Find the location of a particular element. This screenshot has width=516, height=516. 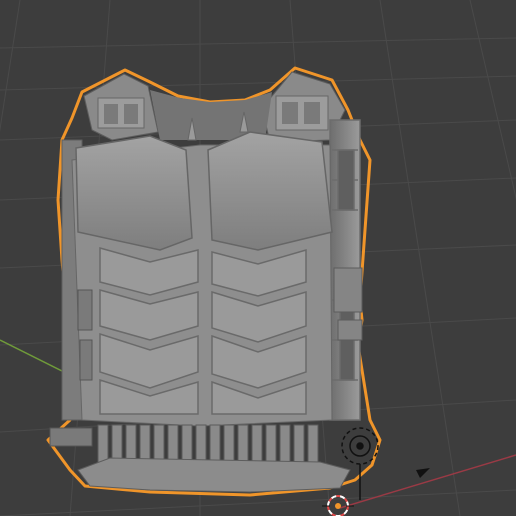

left-chest-plate is located at coordinates (134, 193).